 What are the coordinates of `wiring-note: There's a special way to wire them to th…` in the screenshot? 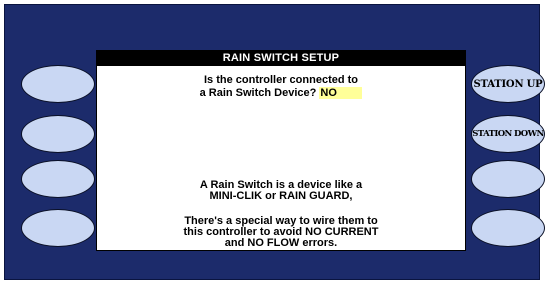 It's located at (281, 232).